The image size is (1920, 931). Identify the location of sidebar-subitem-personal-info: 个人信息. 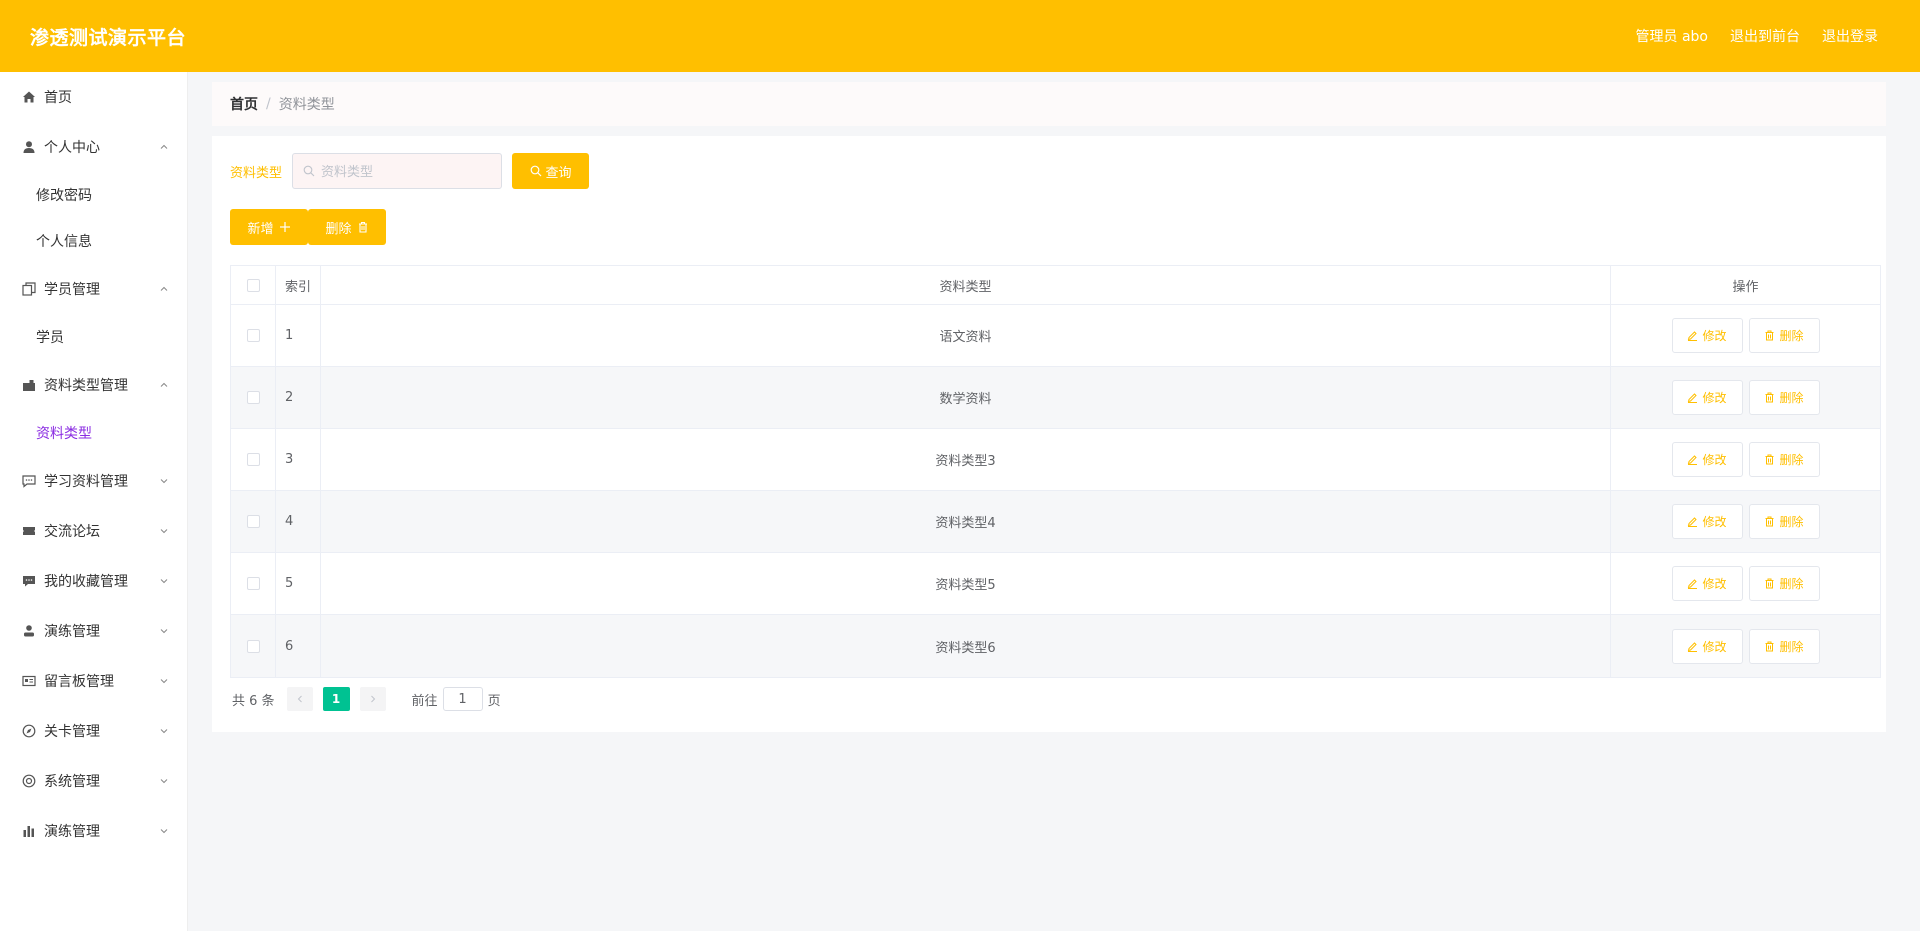
(93, 241).